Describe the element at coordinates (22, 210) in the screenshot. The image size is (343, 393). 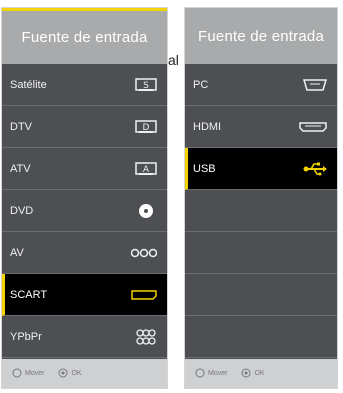
I see `source-label: DVD` at that location.